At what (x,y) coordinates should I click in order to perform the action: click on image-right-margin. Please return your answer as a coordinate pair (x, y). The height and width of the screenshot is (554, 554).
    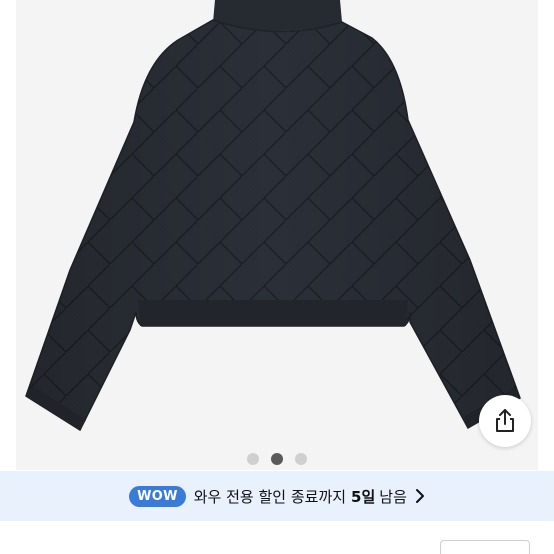
    Looking at the image, I should click on (546, 235).